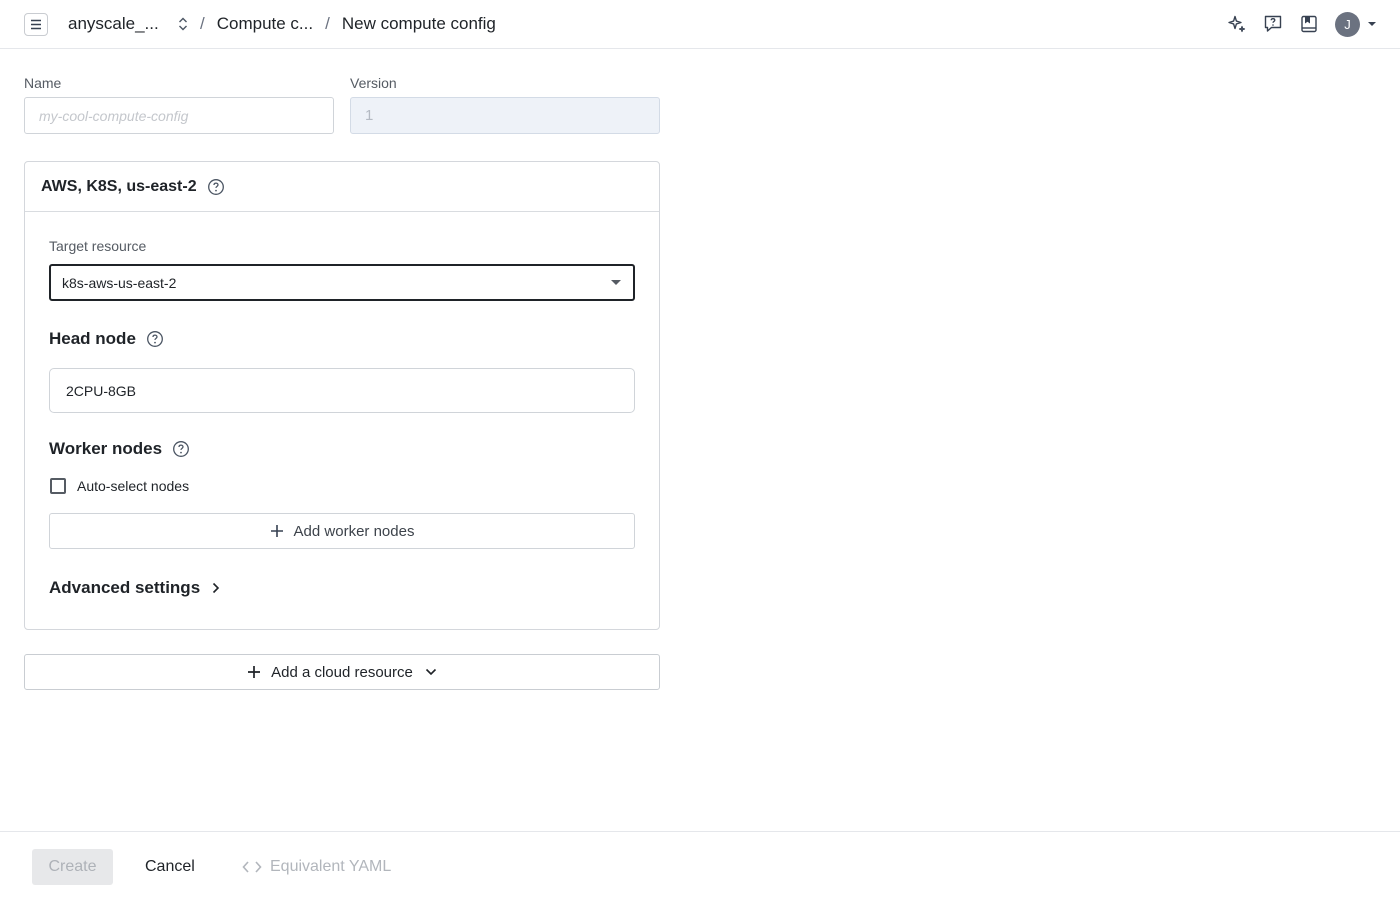  What do you see at coordinates (72, 867) in the screenshot?
I see `create-button: Create` at bounding box center [72, 867].